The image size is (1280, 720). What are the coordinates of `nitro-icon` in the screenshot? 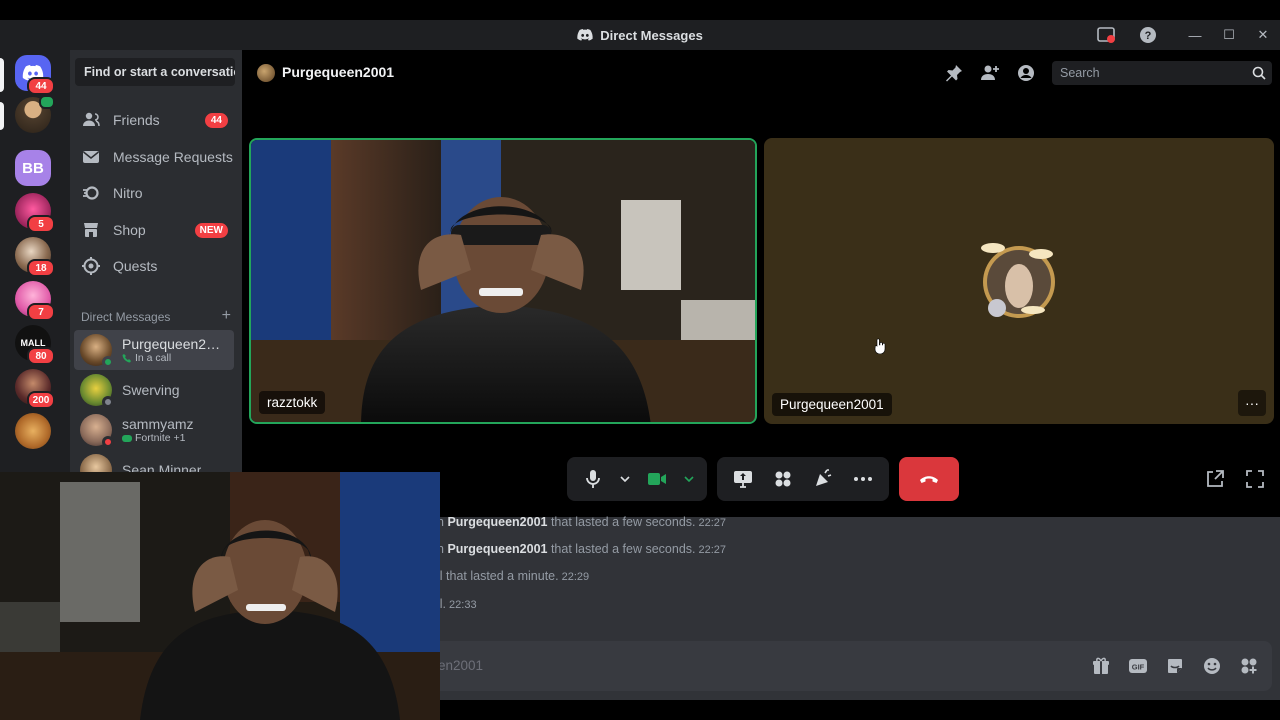 It's located at (91, 193).